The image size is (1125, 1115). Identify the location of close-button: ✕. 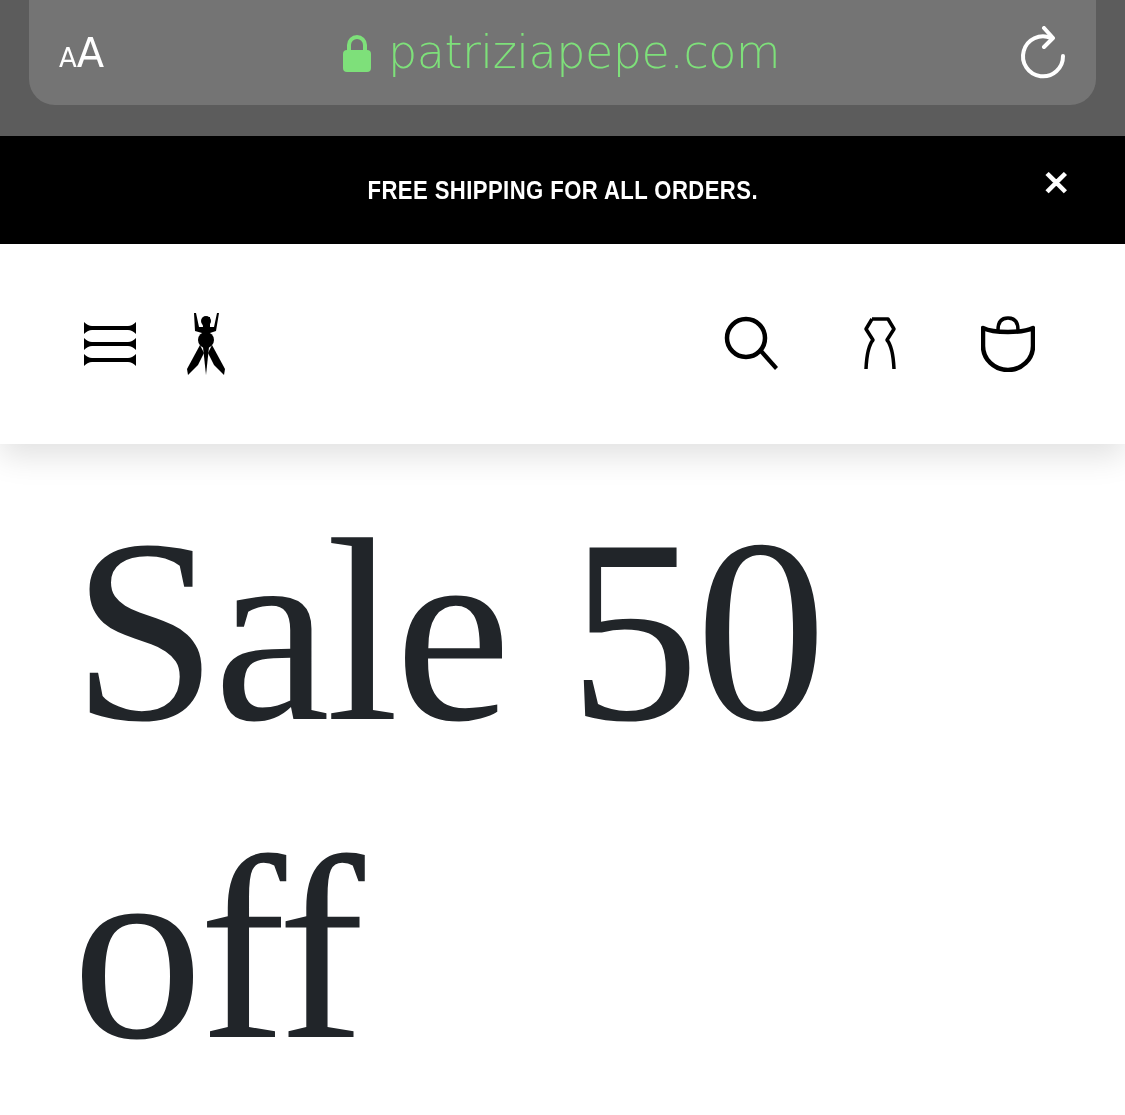
(1056, 183).